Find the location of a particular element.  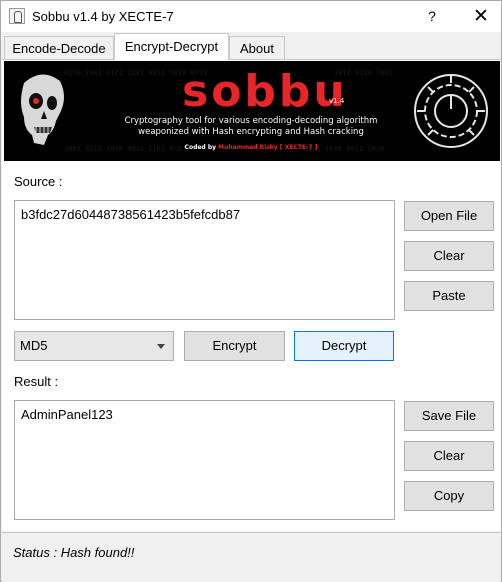

clear-result-button: Clear is located at coordinates (449, 456).